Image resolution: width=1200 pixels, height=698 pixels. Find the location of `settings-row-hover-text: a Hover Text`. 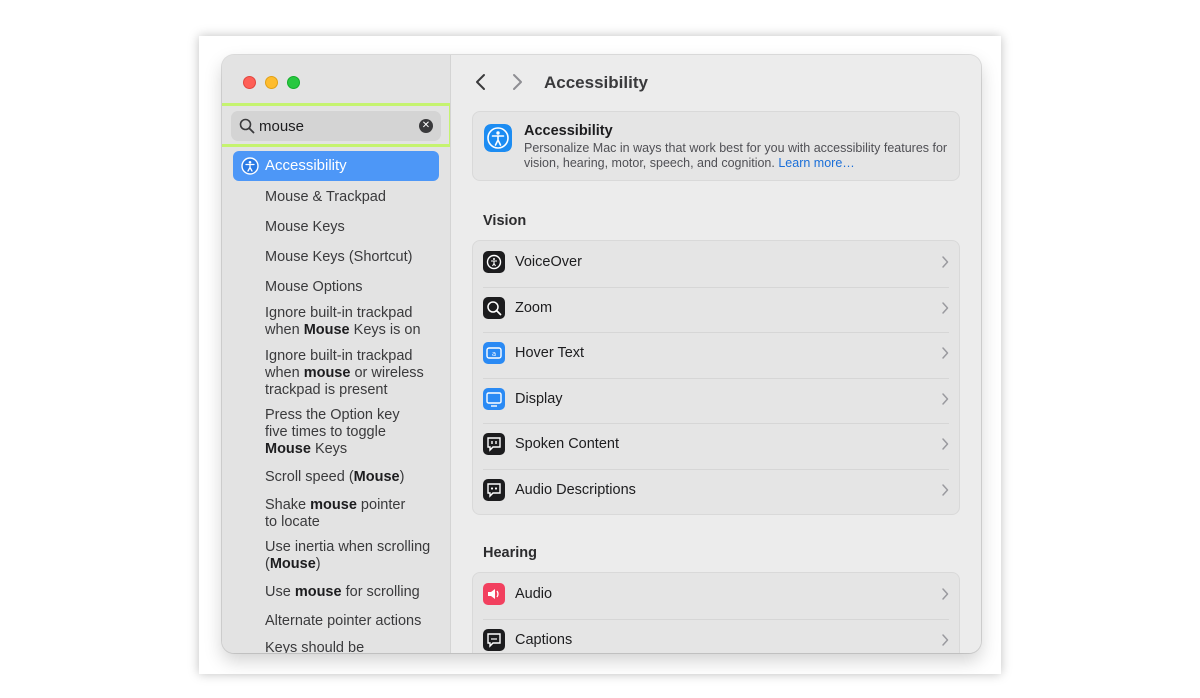

settings-row-hover-text: a Hover Text is located at coordinates (716, 355).